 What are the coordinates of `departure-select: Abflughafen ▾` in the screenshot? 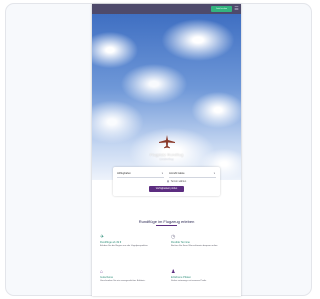 It's located at (140, 174).